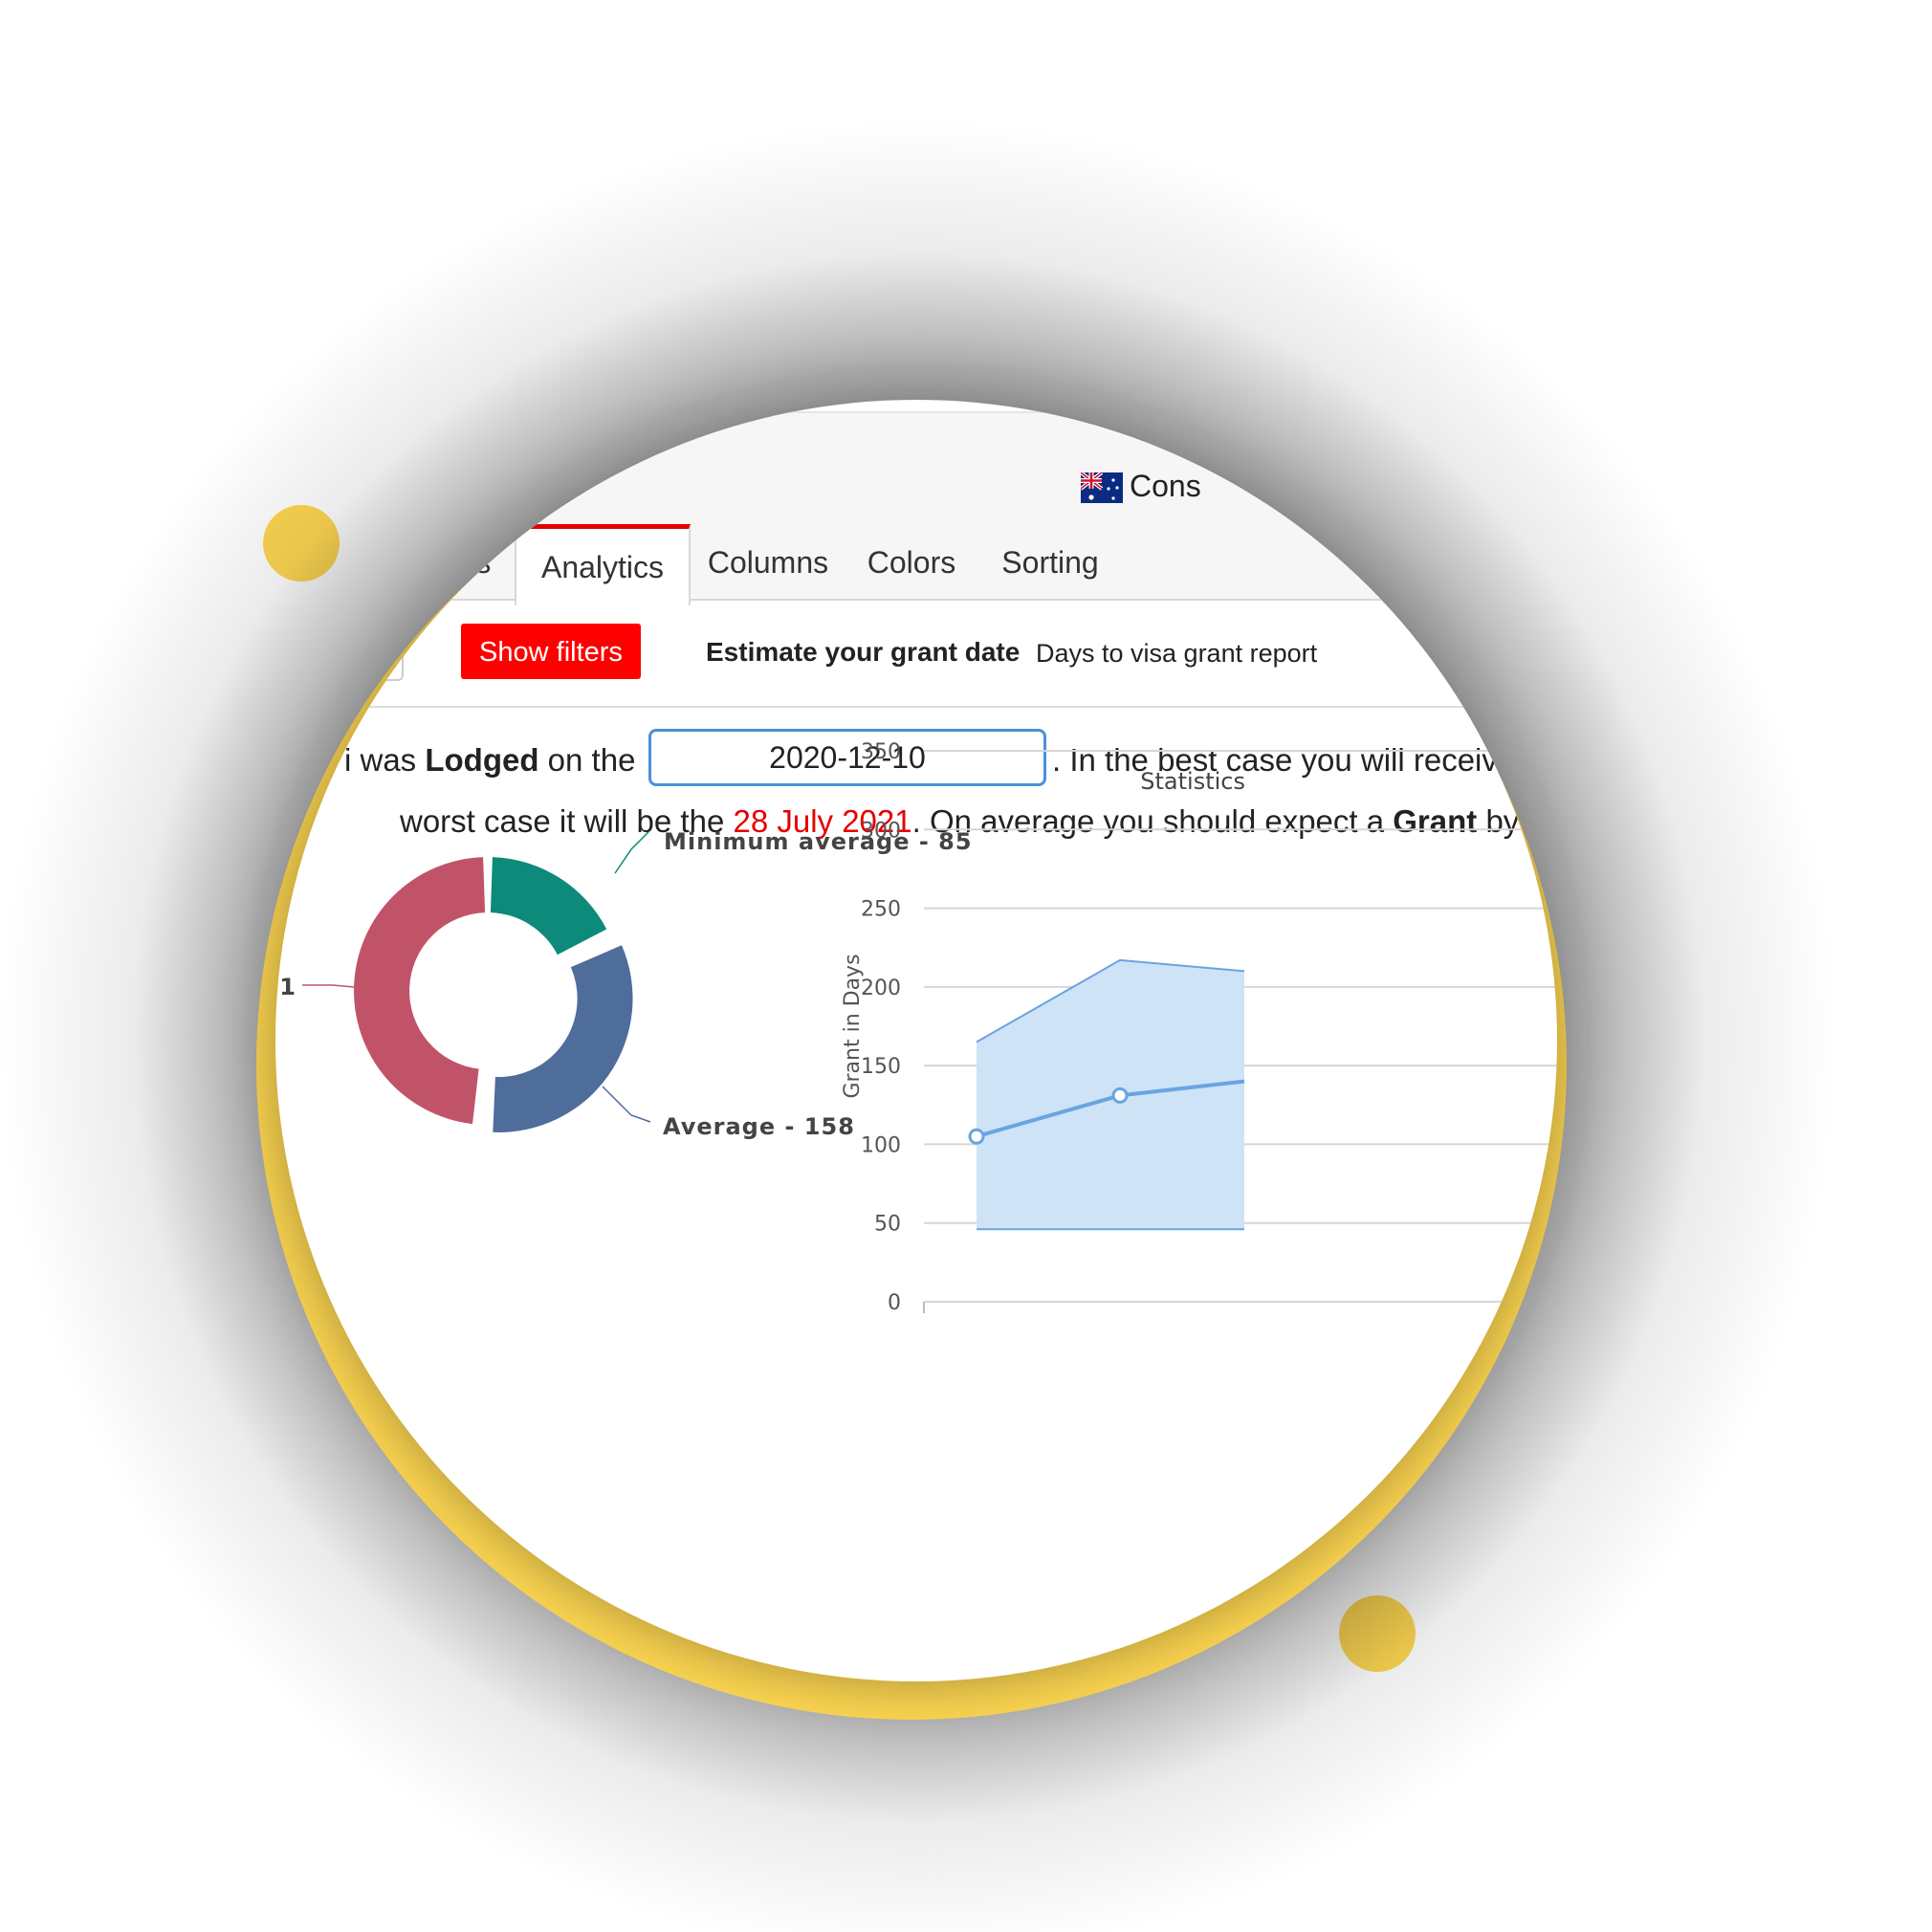  What do you see at coordinates (881, 752) in the screenshot?
I see `y-tick-label: 350` at bounding box center [881, 752].